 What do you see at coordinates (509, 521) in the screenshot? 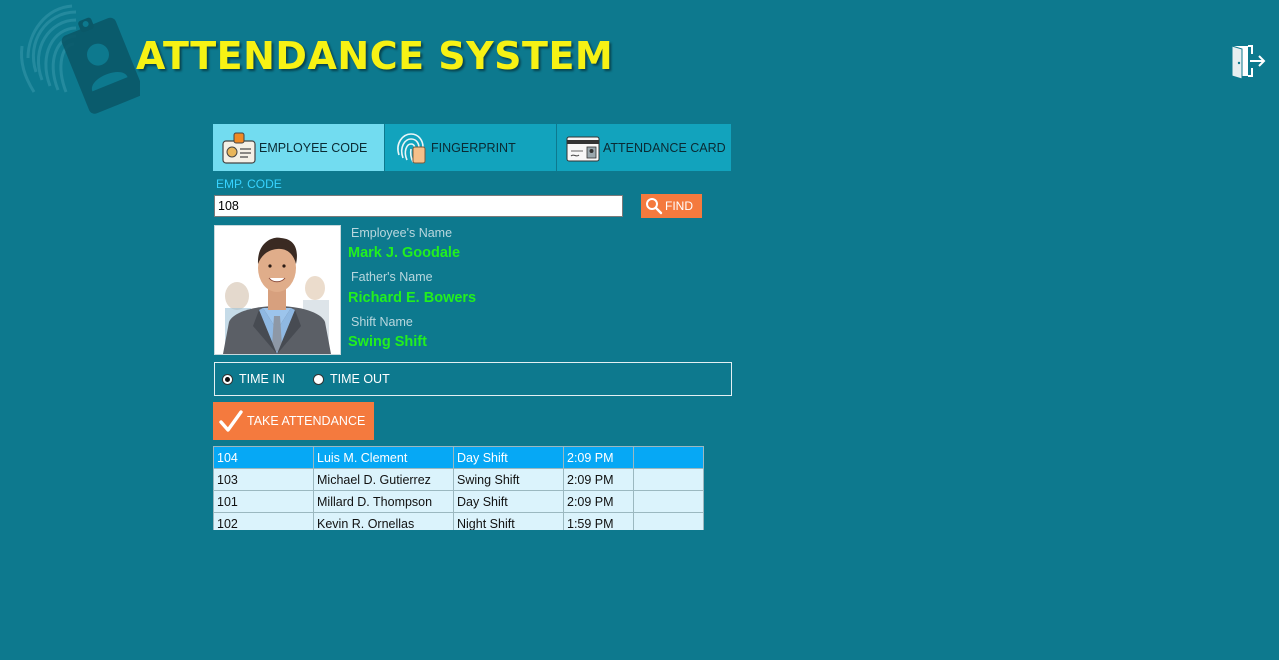
I see `cell-shift: Night Shift` at bounding box center [509, 521].